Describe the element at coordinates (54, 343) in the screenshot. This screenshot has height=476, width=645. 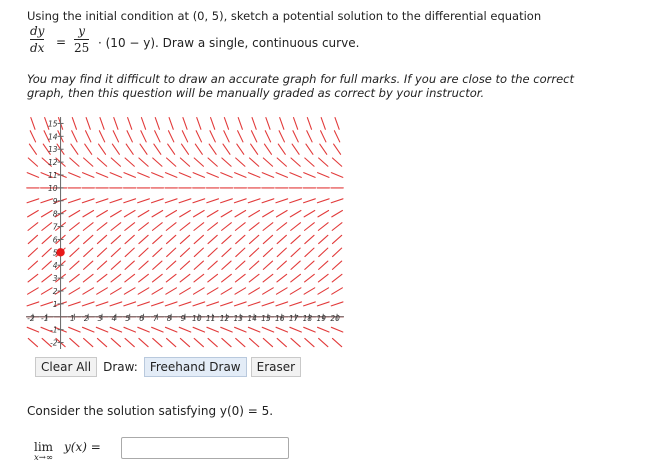
I see `y-tick-label: -2` at that location.